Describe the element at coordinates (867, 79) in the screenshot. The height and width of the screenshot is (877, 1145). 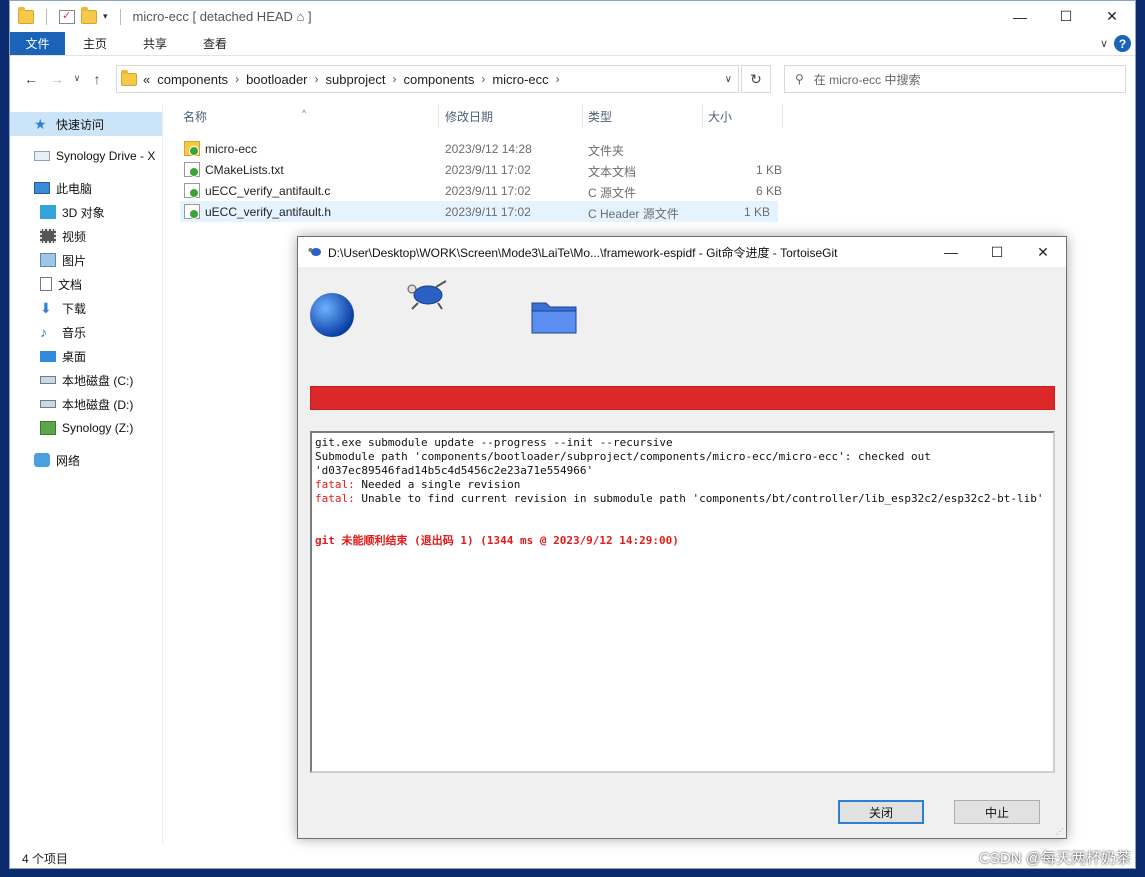
I see `search-placeholder: 在 micro-ecc 中搜索` at that location.